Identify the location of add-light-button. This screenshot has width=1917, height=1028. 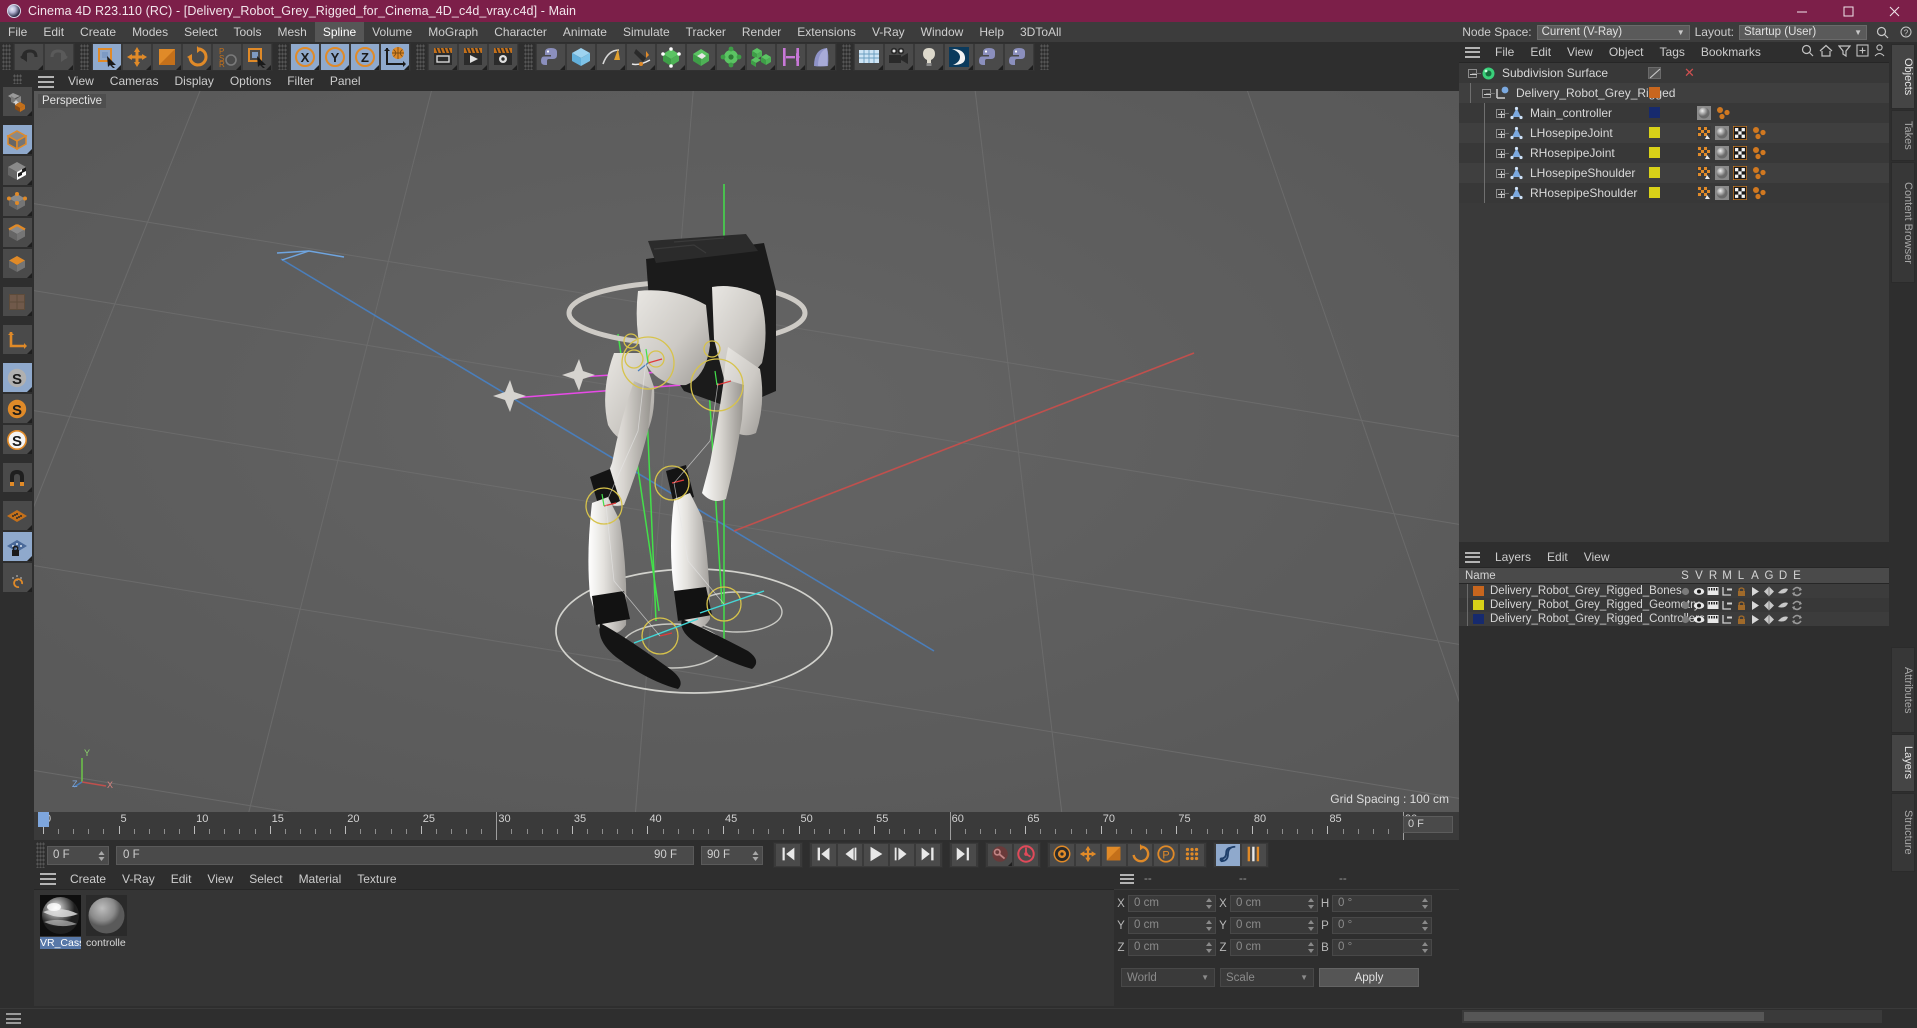
(929, 57).